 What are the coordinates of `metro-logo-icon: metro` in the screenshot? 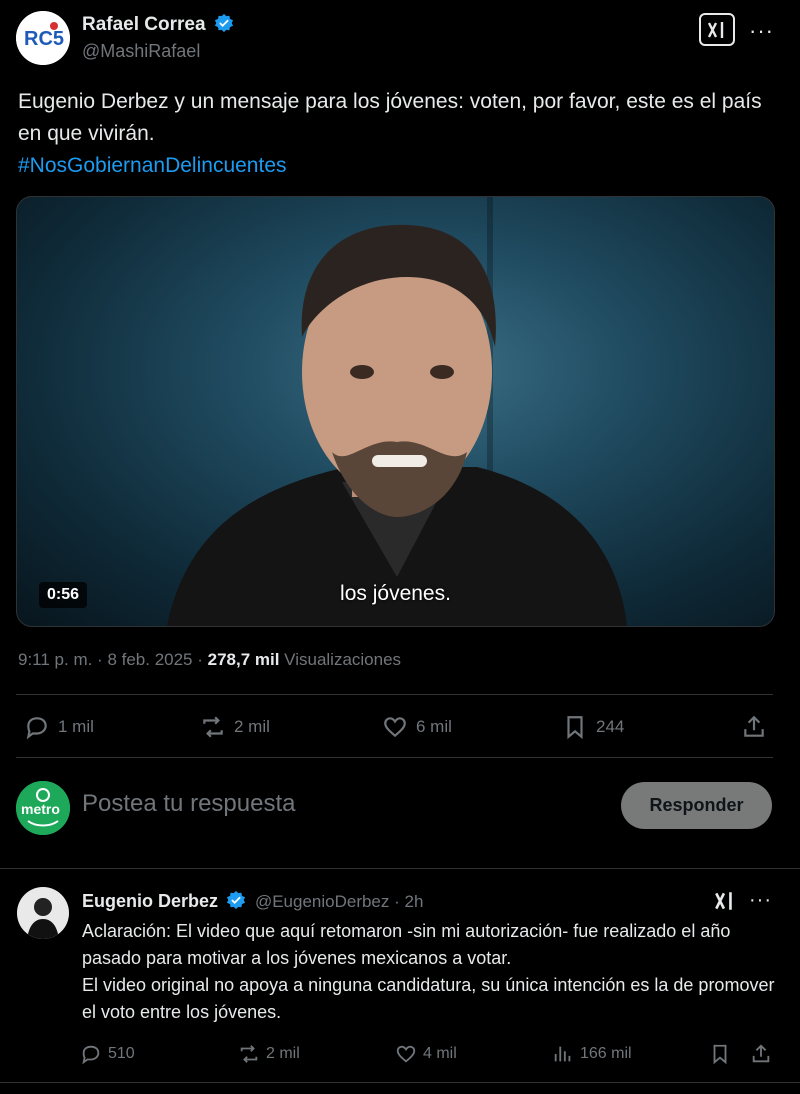 It's located at (43, 808).